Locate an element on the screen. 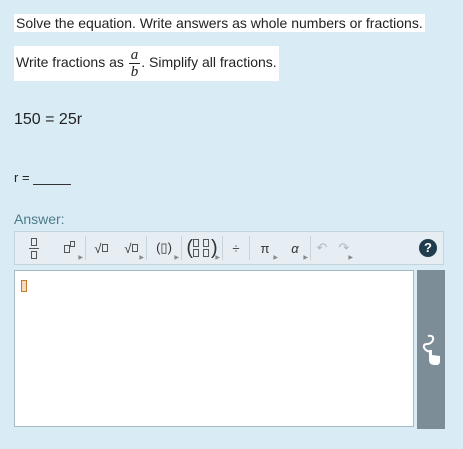 The width and height of the screenshot is (463, 449). answer-variable: r = is located at coordinates (22, 177).